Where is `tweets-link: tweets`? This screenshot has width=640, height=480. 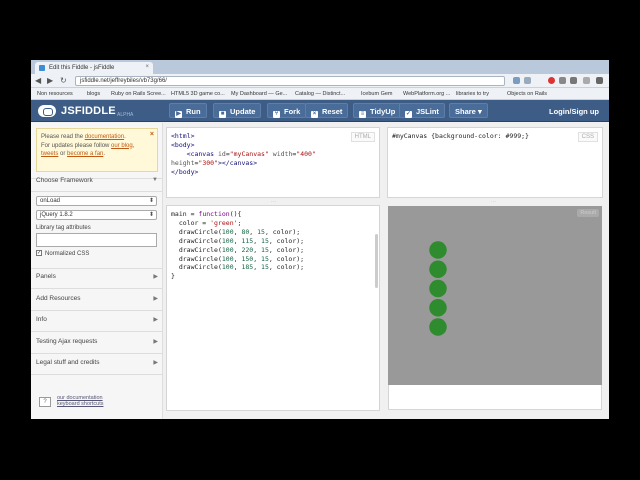 tweets-link: tweets is located at coordinates (49, 154).